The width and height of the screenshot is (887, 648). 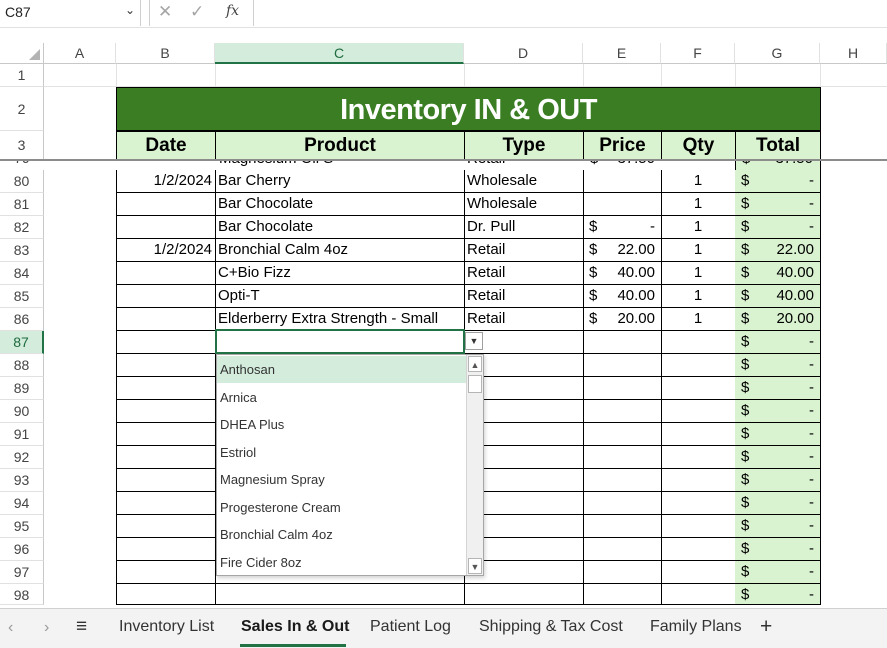 What do you see at coordinates (197, 13) in the screenshot?
I see `enter-icon: ✓` at bounding box center [197, 13].